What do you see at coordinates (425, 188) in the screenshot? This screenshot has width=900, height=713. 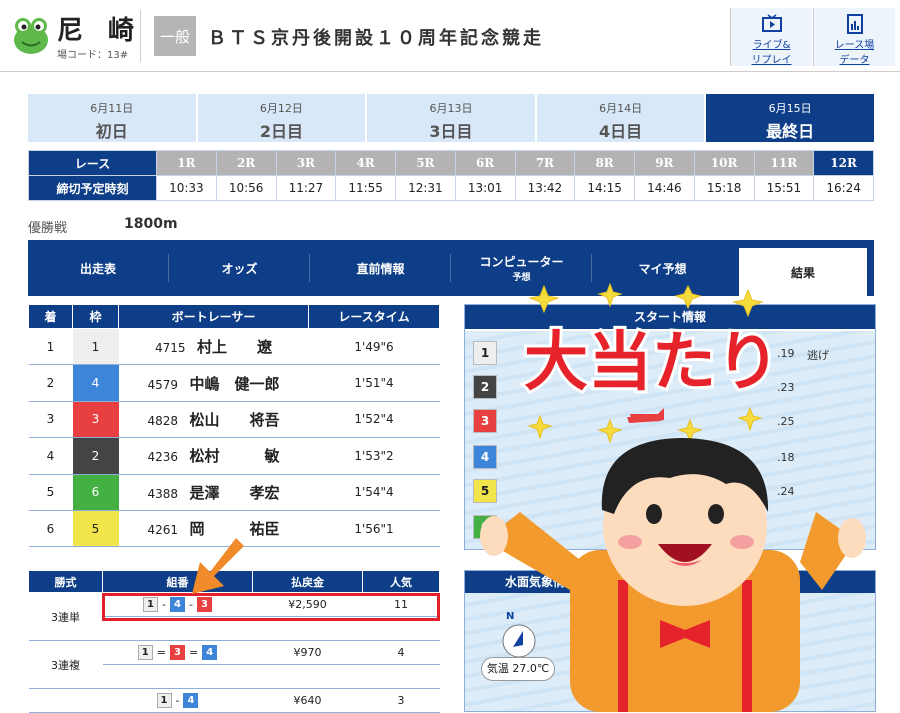 I see `deadline-time: 12:31` at bounding box center [425, 188].